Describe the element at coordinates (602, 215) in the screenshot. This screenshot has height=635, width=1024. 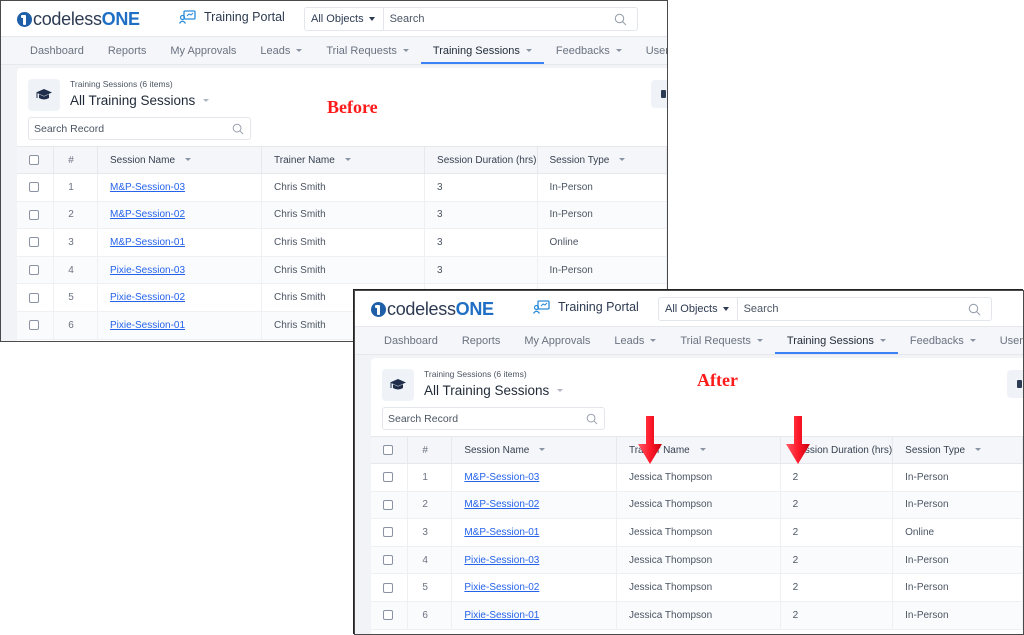
I see `session-type-cell: In-Person` at that location.